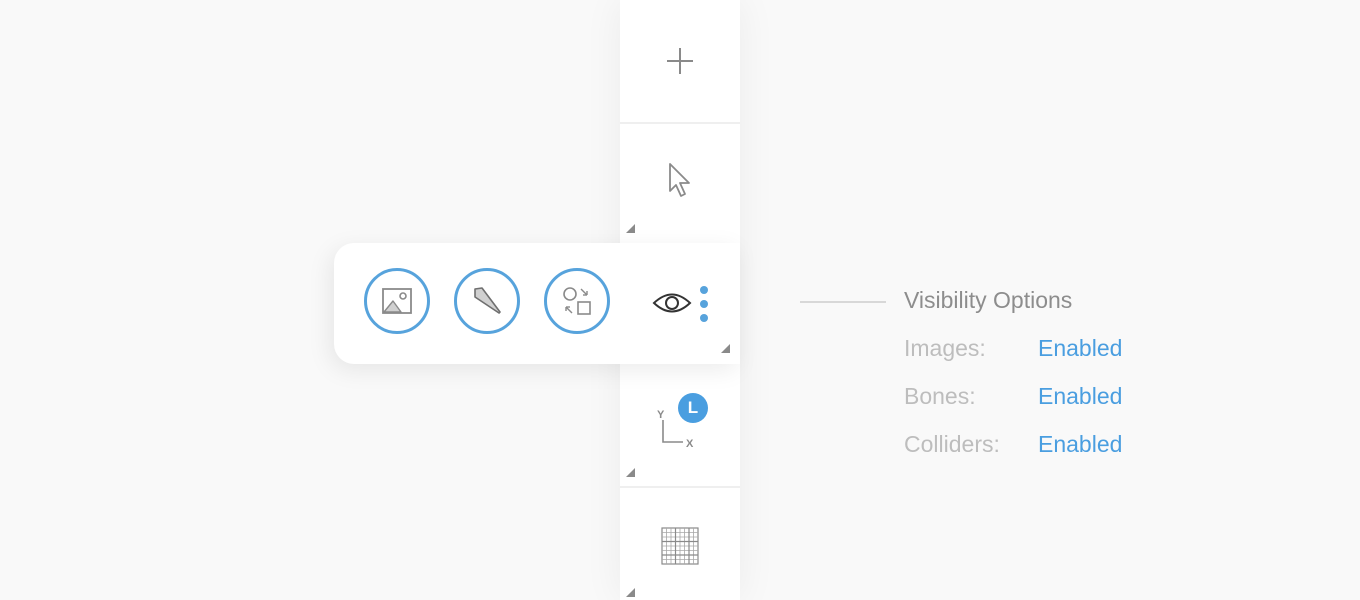 The width and height of the screenshot is (1360, 600). Describe the element at coordinates (940, 396) in the screenshot. I see `bones-option-label: Bones:` at that location.